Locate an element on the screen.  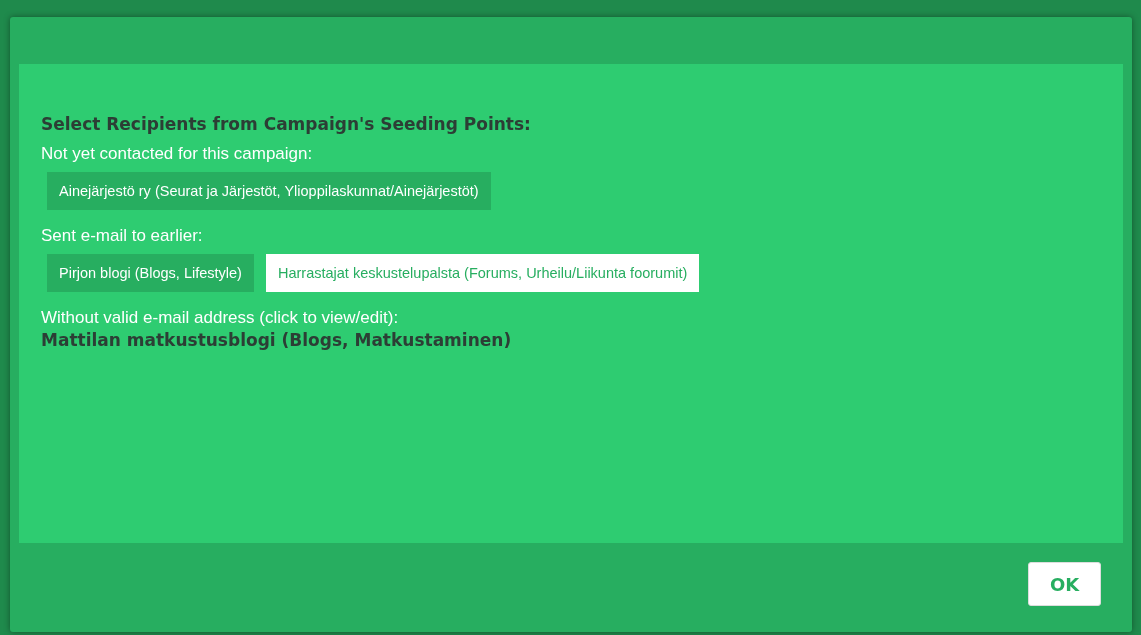
dialog-heading: Select Recipients from Campaign's Seeding Points: is located at coordinates (286, 124).